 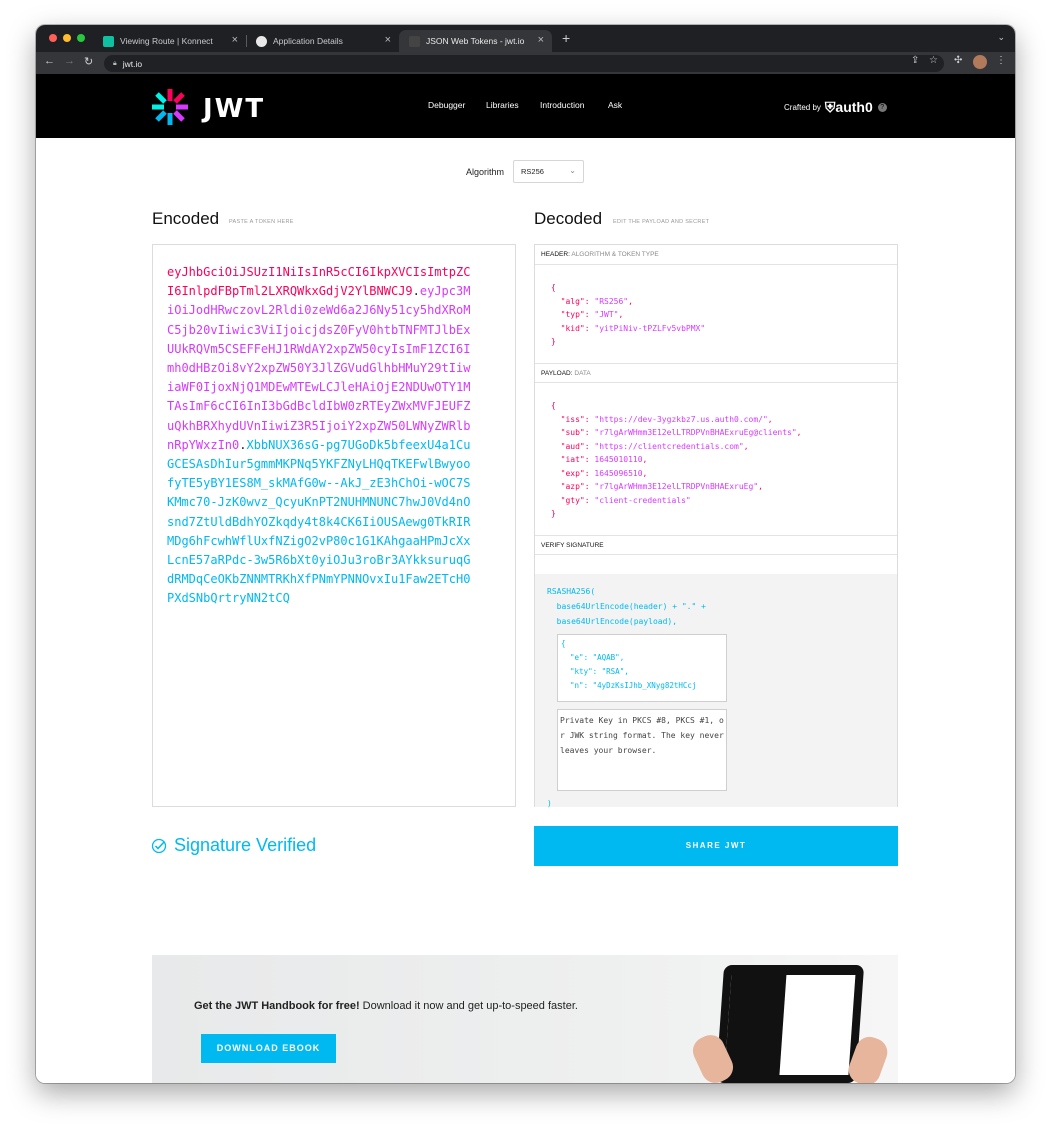 I want to click on json-value: "r7lgArWHmm3E12elLTRDPVnBHAExruEg", so click(x=676, y=486).